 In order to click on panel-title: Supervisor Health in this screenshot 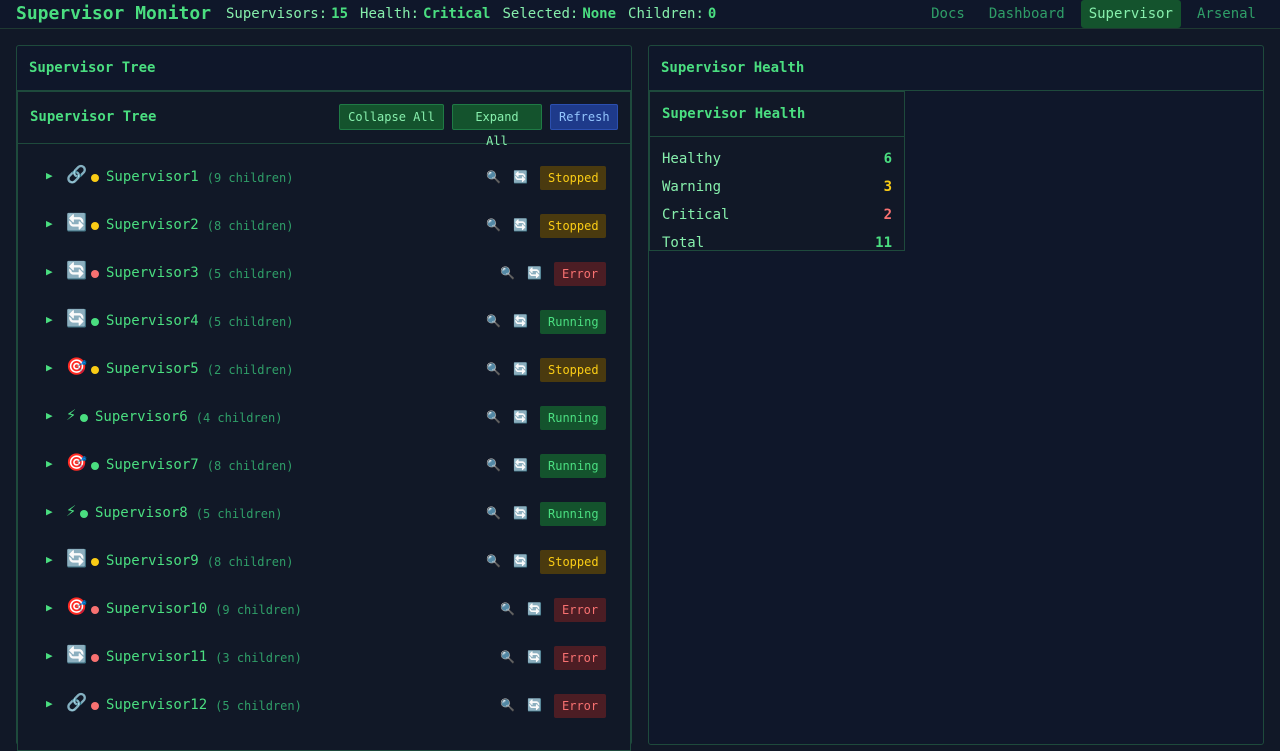, I will do `click(956, 68)`.